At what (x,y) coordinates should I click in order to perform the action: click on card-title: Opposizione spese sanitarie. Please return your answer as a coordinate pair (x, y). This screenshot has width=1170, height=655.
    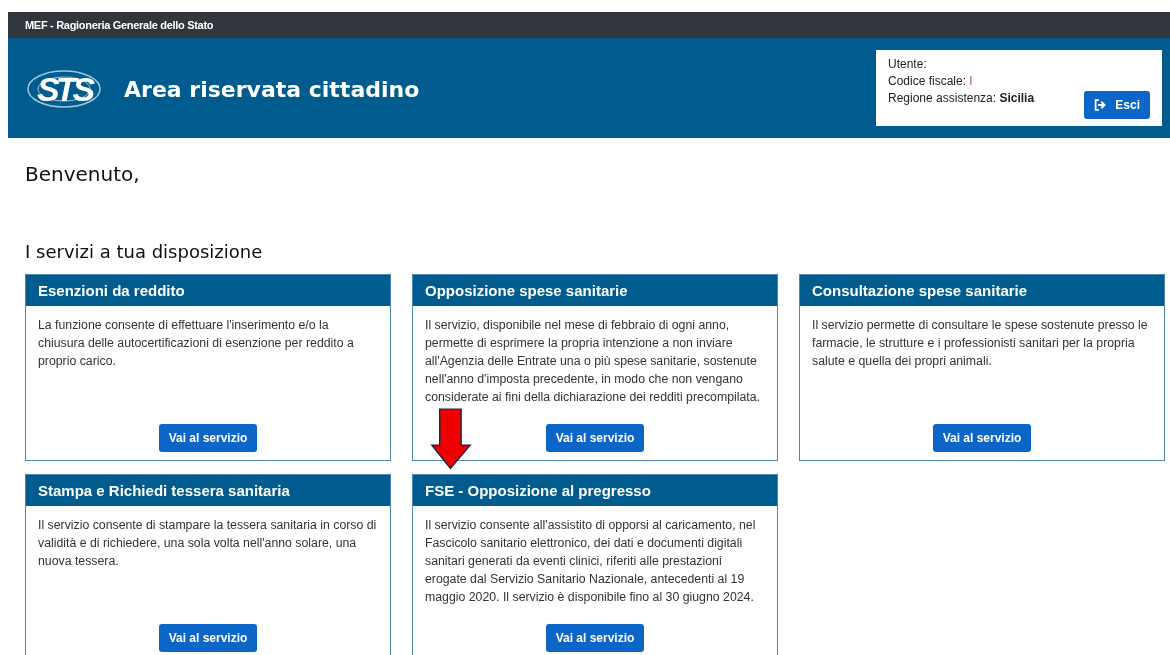
    Looking at the image, I should click on (526, 290).